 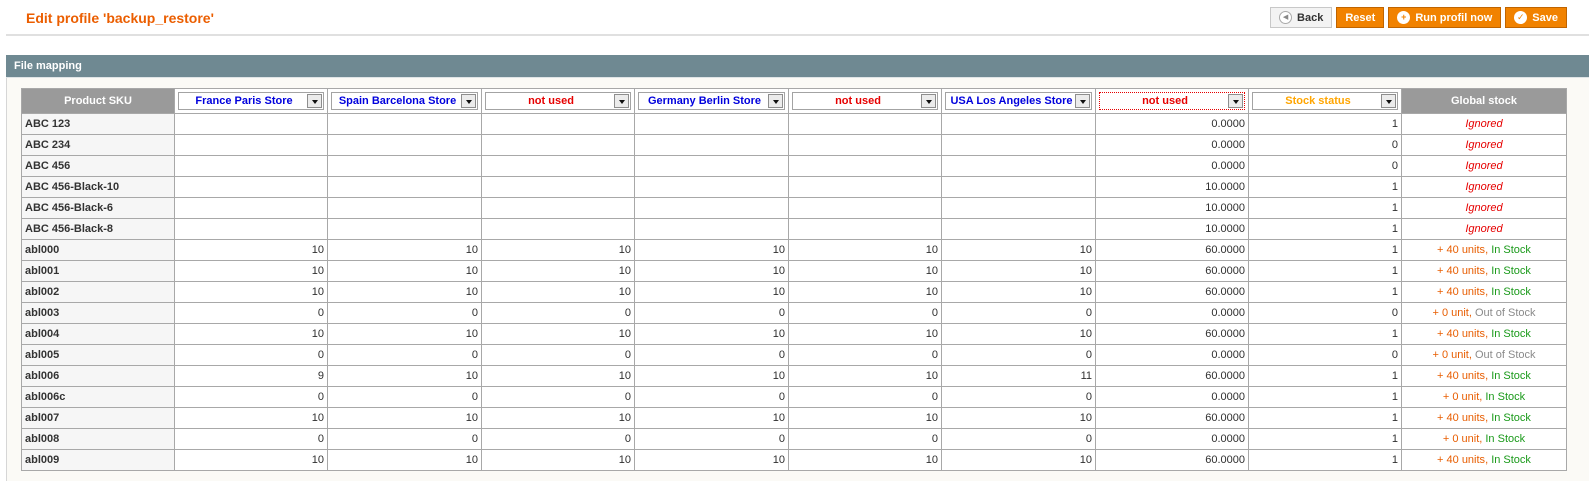 I want to click on sku-cell: abl009, so click(x=98, y=460).